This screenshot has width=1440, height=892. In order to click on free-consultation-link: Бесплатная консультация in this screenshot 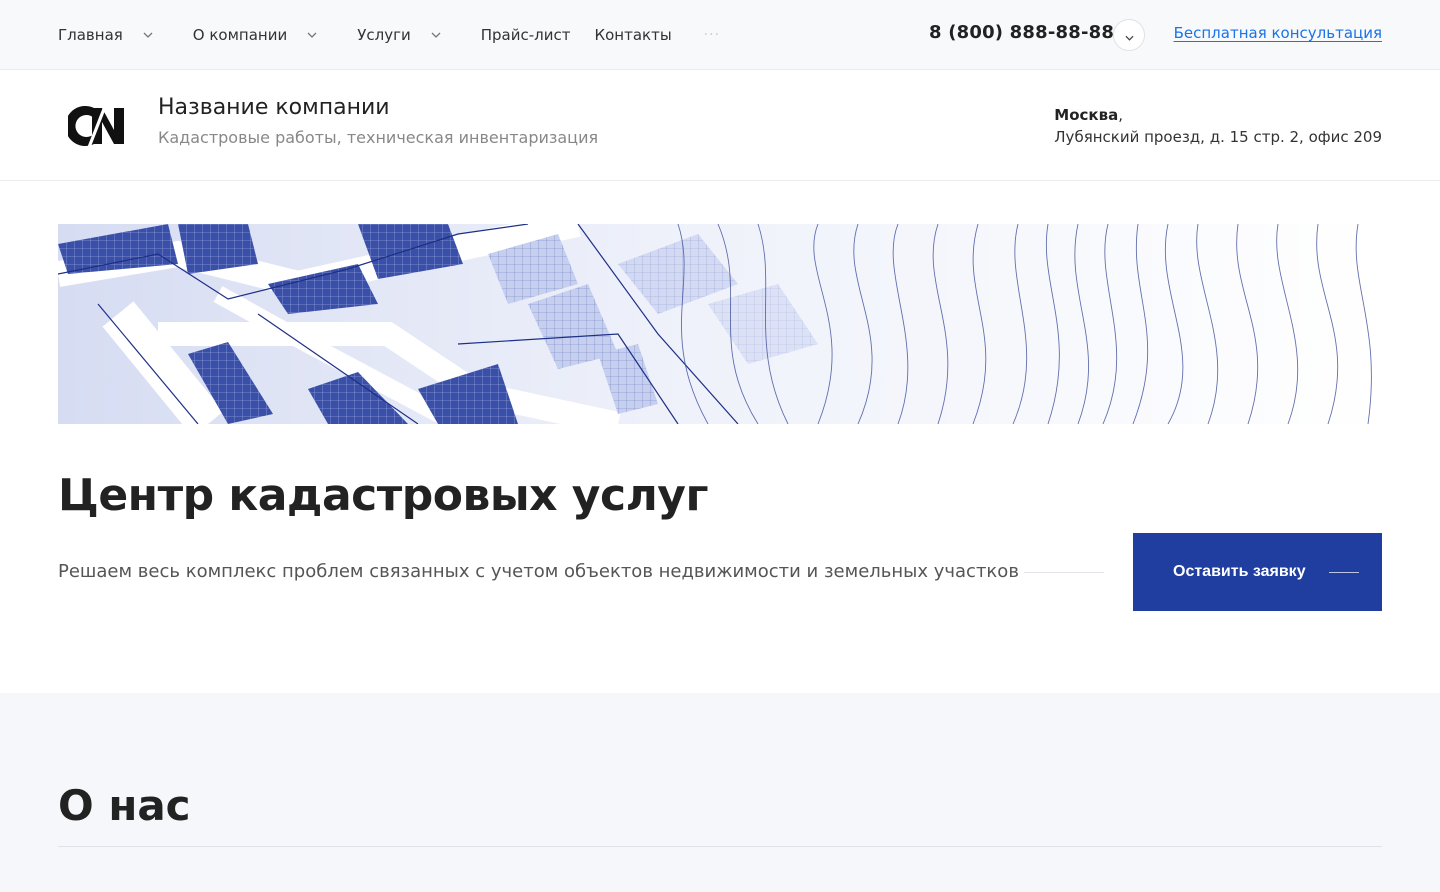, I will do `click(1278, 33)`.